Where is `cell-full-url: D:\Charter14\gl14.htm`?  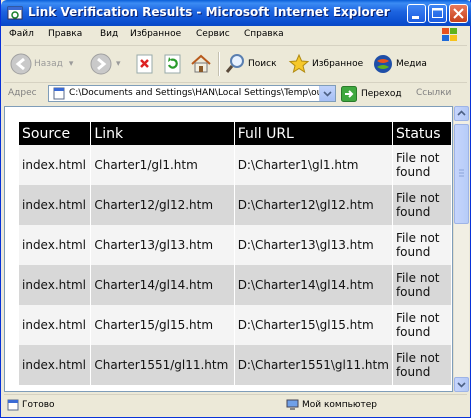 cell-full-url: D:\Charter14\gl14.htm is located at coordinates (313, 285).